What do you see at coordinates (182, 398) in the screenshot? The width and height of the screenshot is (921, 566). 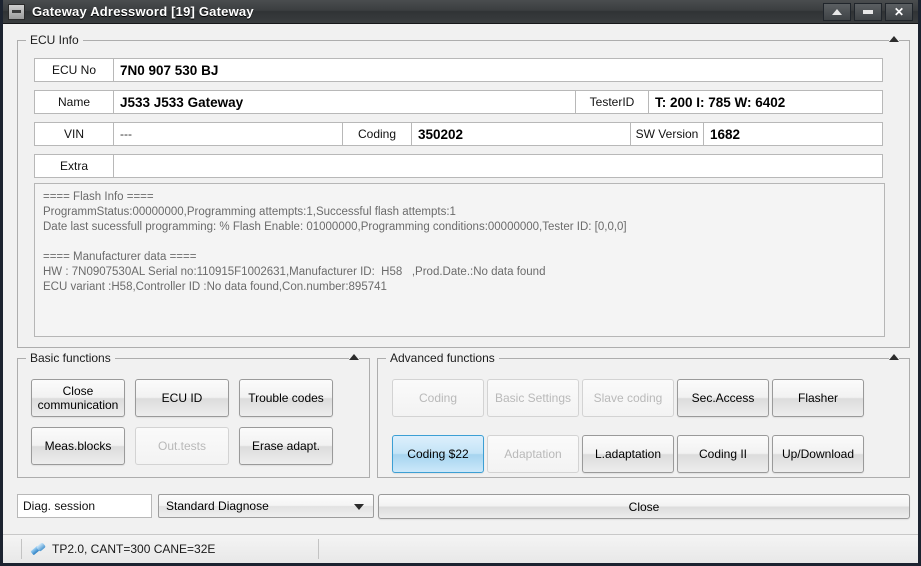 I see `ecu-id-button: ECU ID` at bounding box center [182, 398].